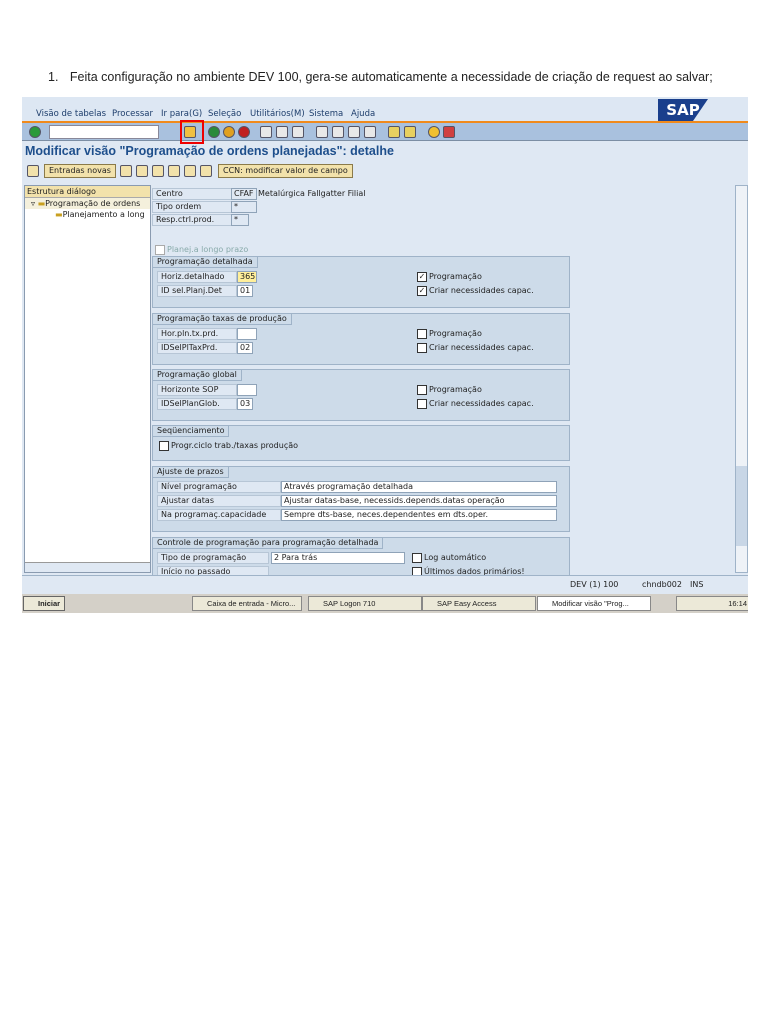 This screenshot has height=1024, width=768. What do you see at coordinates (192, 207) in the screenshot?
I see `tipo-label: Tipo ordem` at bounding box center [192, 207].